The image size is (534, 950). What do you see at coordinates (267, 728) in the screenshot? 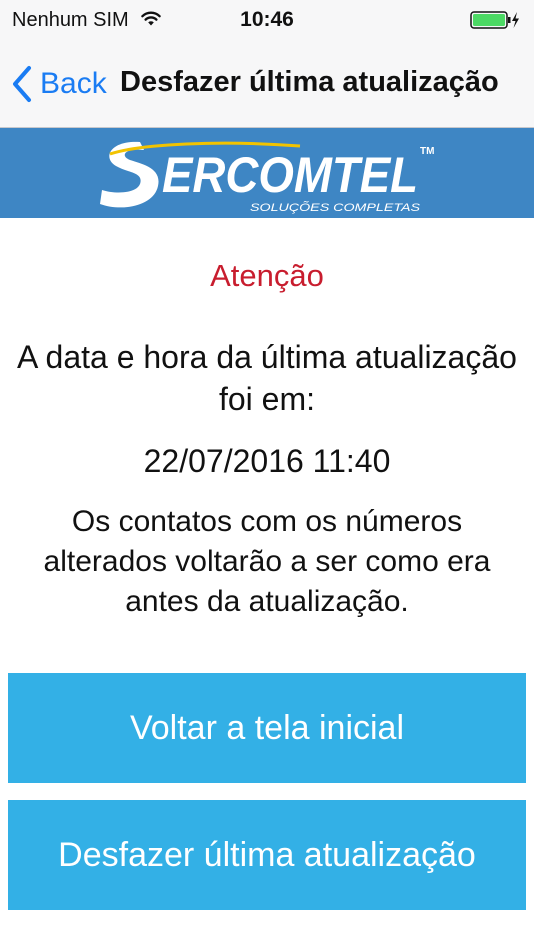
I see `back-to-home-button: Voltar a tela inicial` at bounding box center [267, 728].